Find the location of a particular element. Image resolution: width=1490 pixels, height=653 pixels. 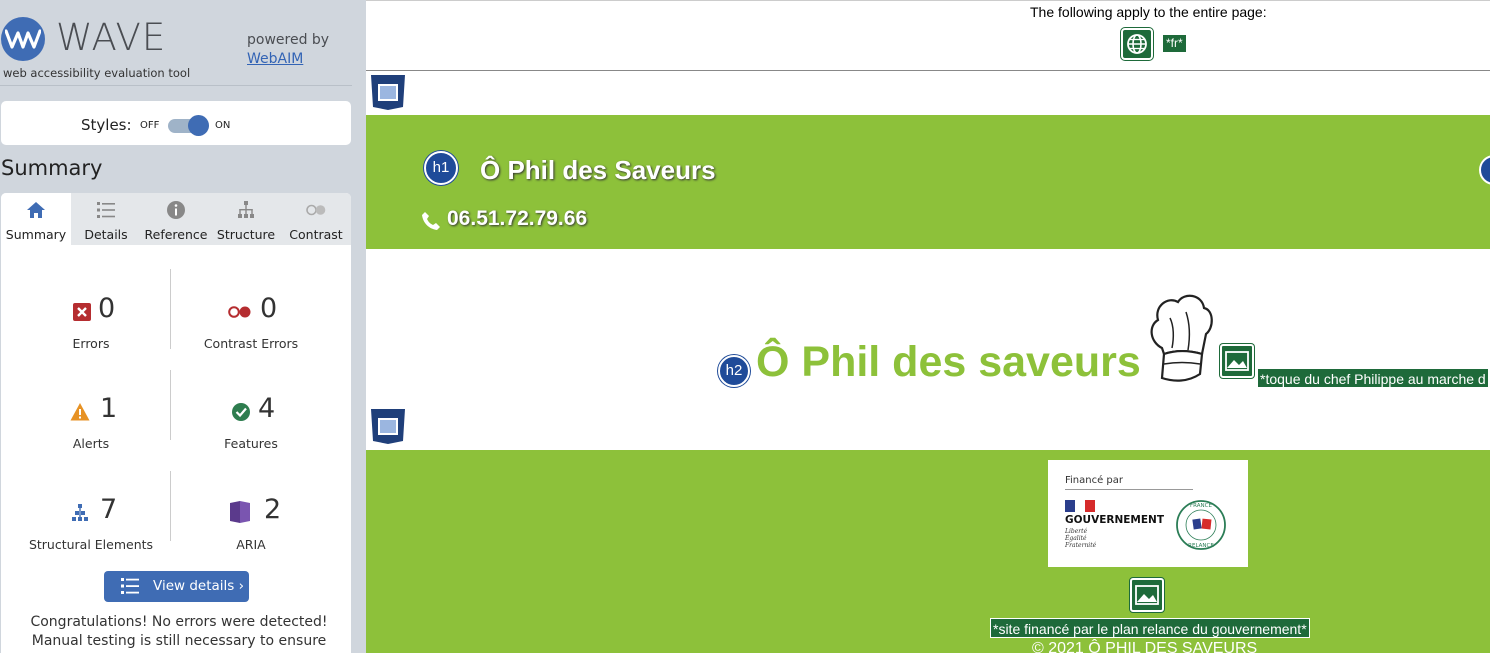

stat-count: 1 is located at coordinates (109, 408).